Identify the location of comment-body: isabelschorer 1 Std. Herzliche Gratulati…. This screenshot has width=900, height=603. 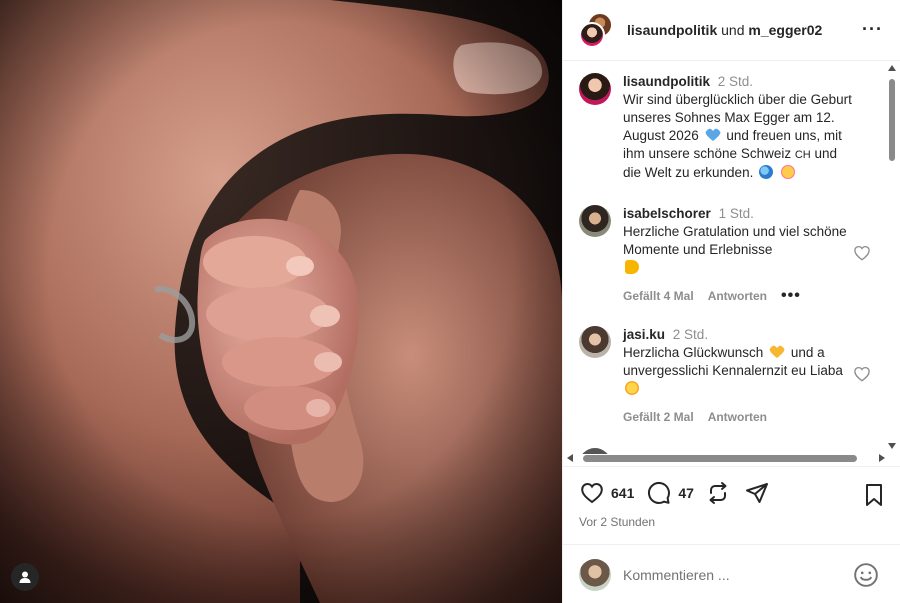
(739, 255).